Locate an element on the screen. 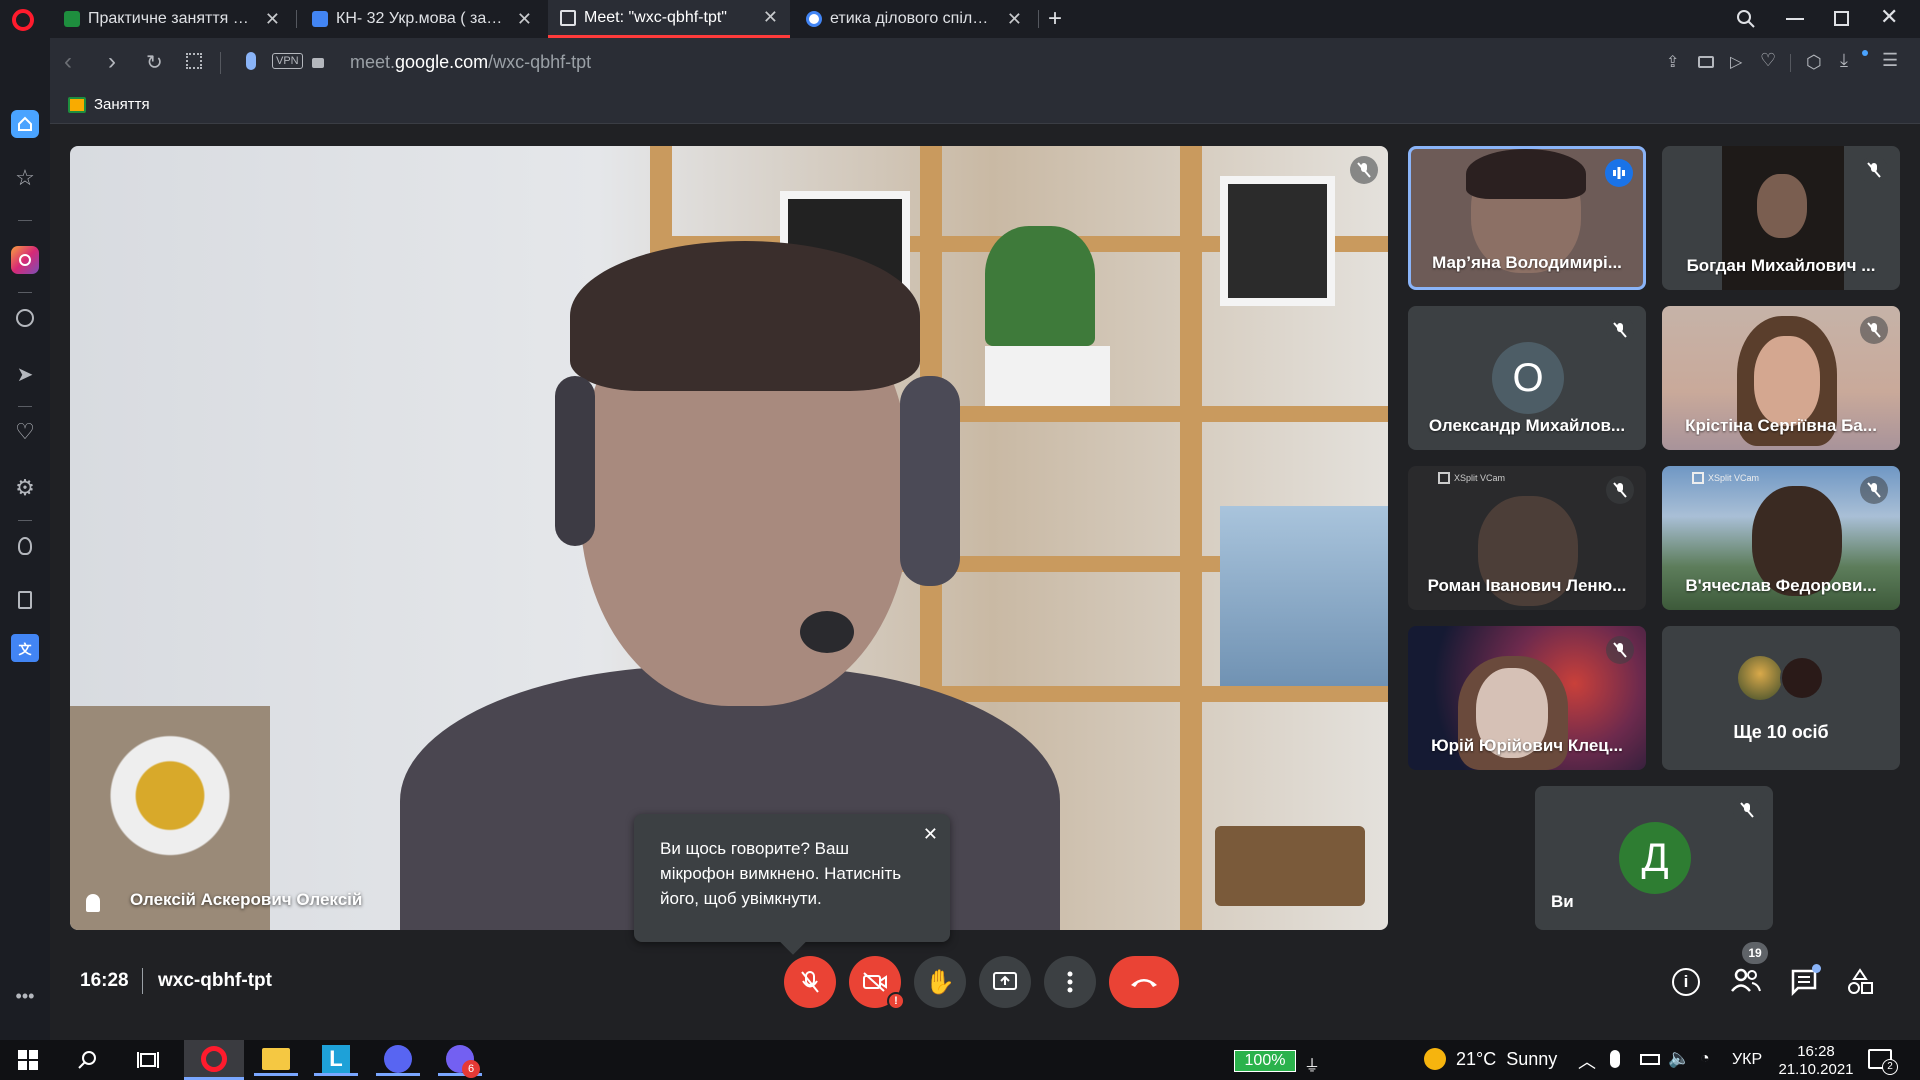  opera-taskbar-button is located at coordinates (214, 1060).